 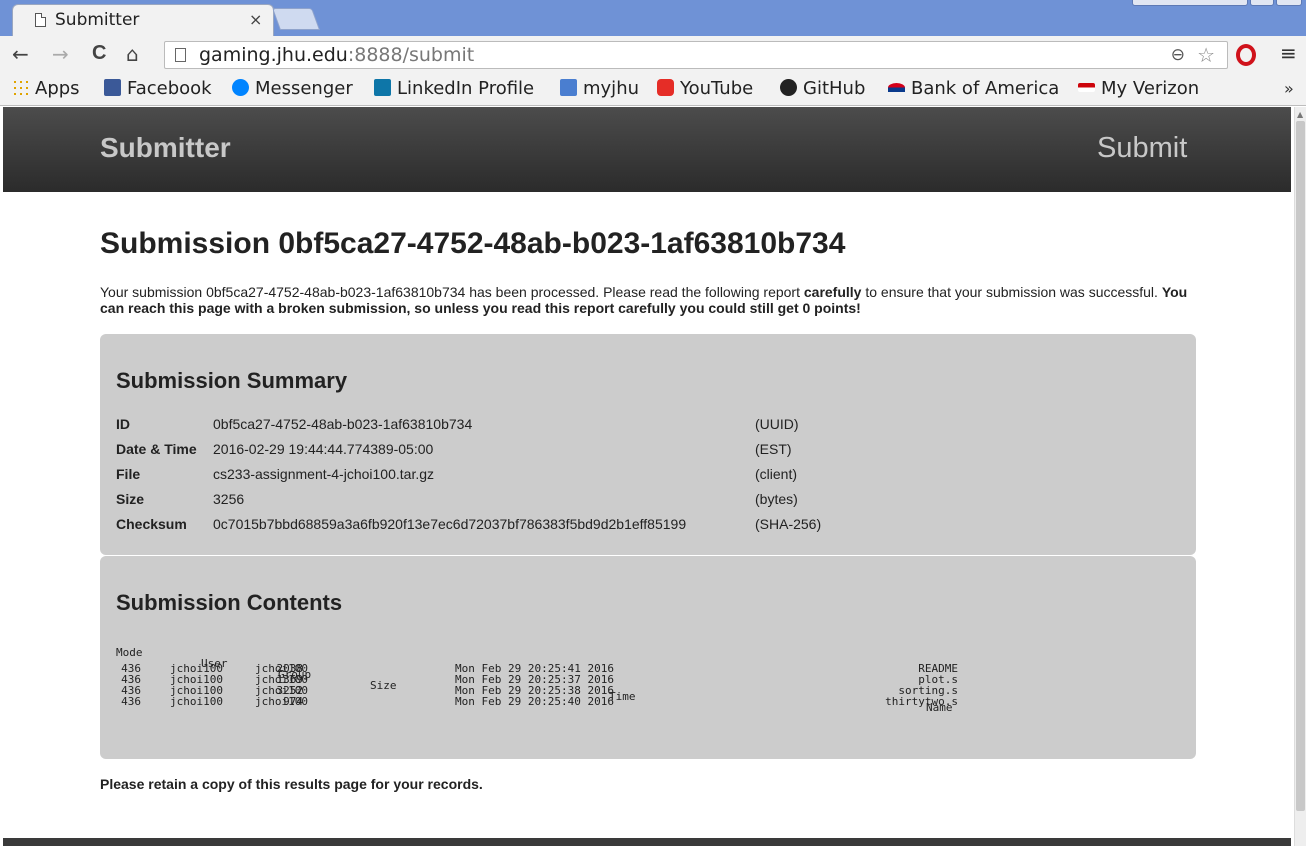 What do you see at coordinates (1262, 3) in the screenshot?
I see `minimize-button` at bounding box center [1262, 3].